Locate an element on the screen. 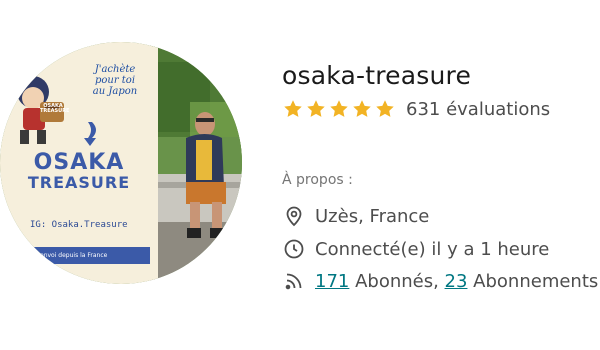 Image resolution: width=600 pixels, height=350 pixels. poster-footer: envoi depuis la France is located at coordinates (75, 255).